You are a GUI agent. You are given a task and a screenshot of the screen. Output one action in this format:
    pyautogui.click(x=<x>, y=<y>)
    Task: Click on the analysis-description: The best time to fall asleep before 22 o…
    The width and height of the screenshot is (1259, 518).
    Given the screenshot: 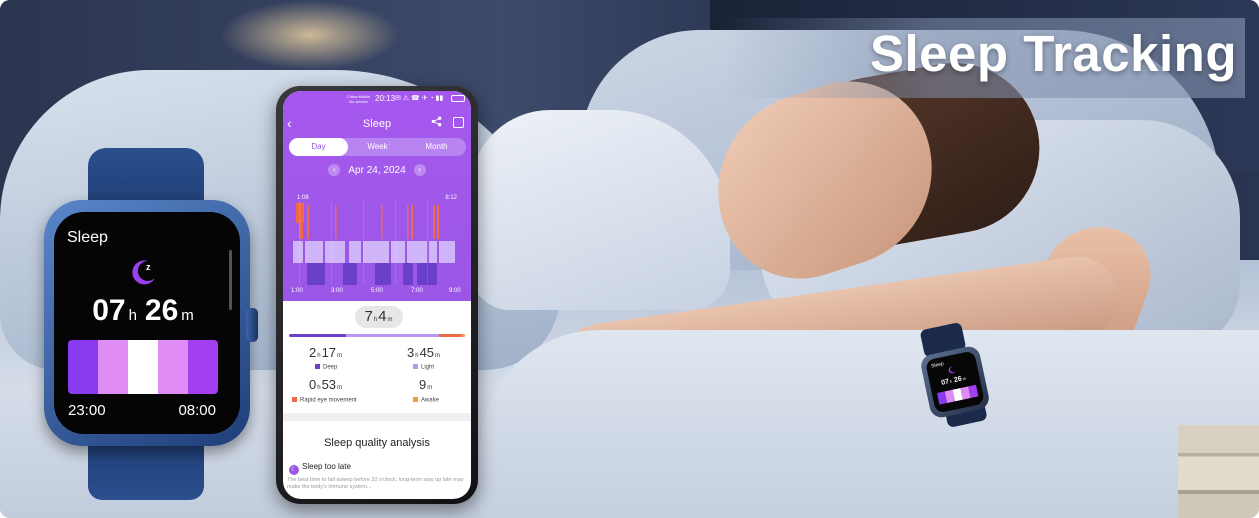 What is the action you would take?
    pyautogui.click(x=375, y=483)
    